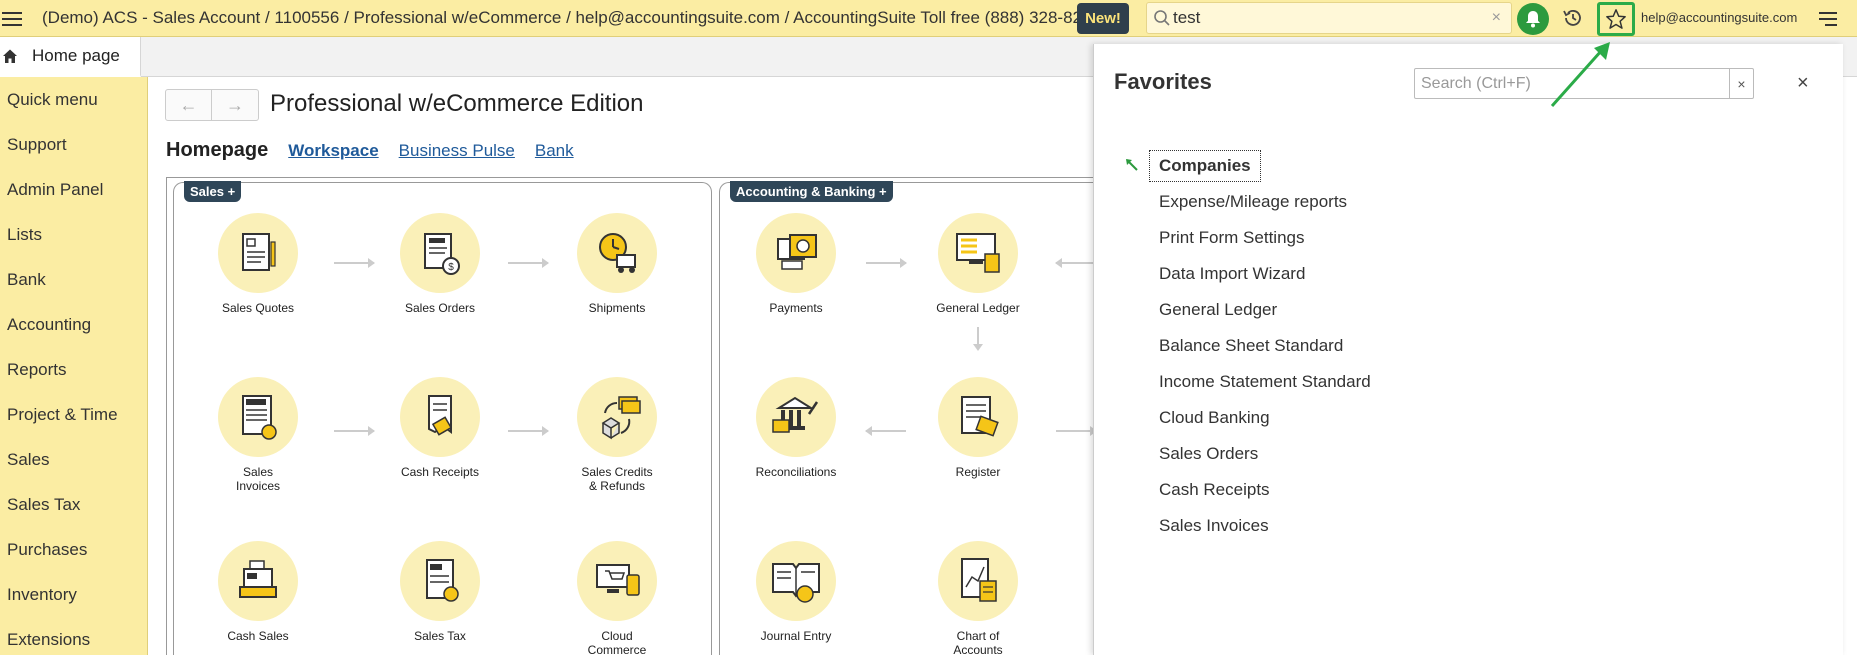 This screenshot has height=655, width=1857. Describe the element at coordinates (1232, 490) in the screenshot. I see `favorite-item: Cash Receipts` at that location.